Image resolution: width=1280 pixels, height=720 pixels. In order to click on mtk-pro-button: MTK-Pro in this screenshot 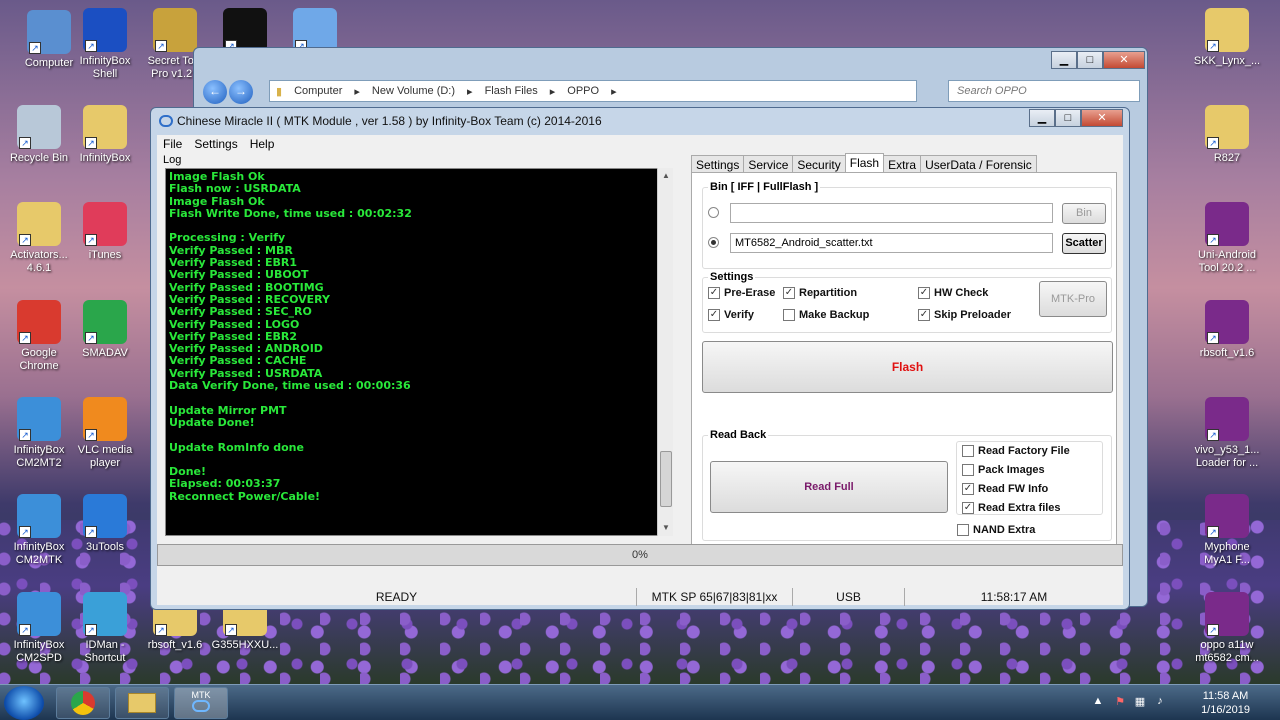, I will do `click(1073, 299)`.